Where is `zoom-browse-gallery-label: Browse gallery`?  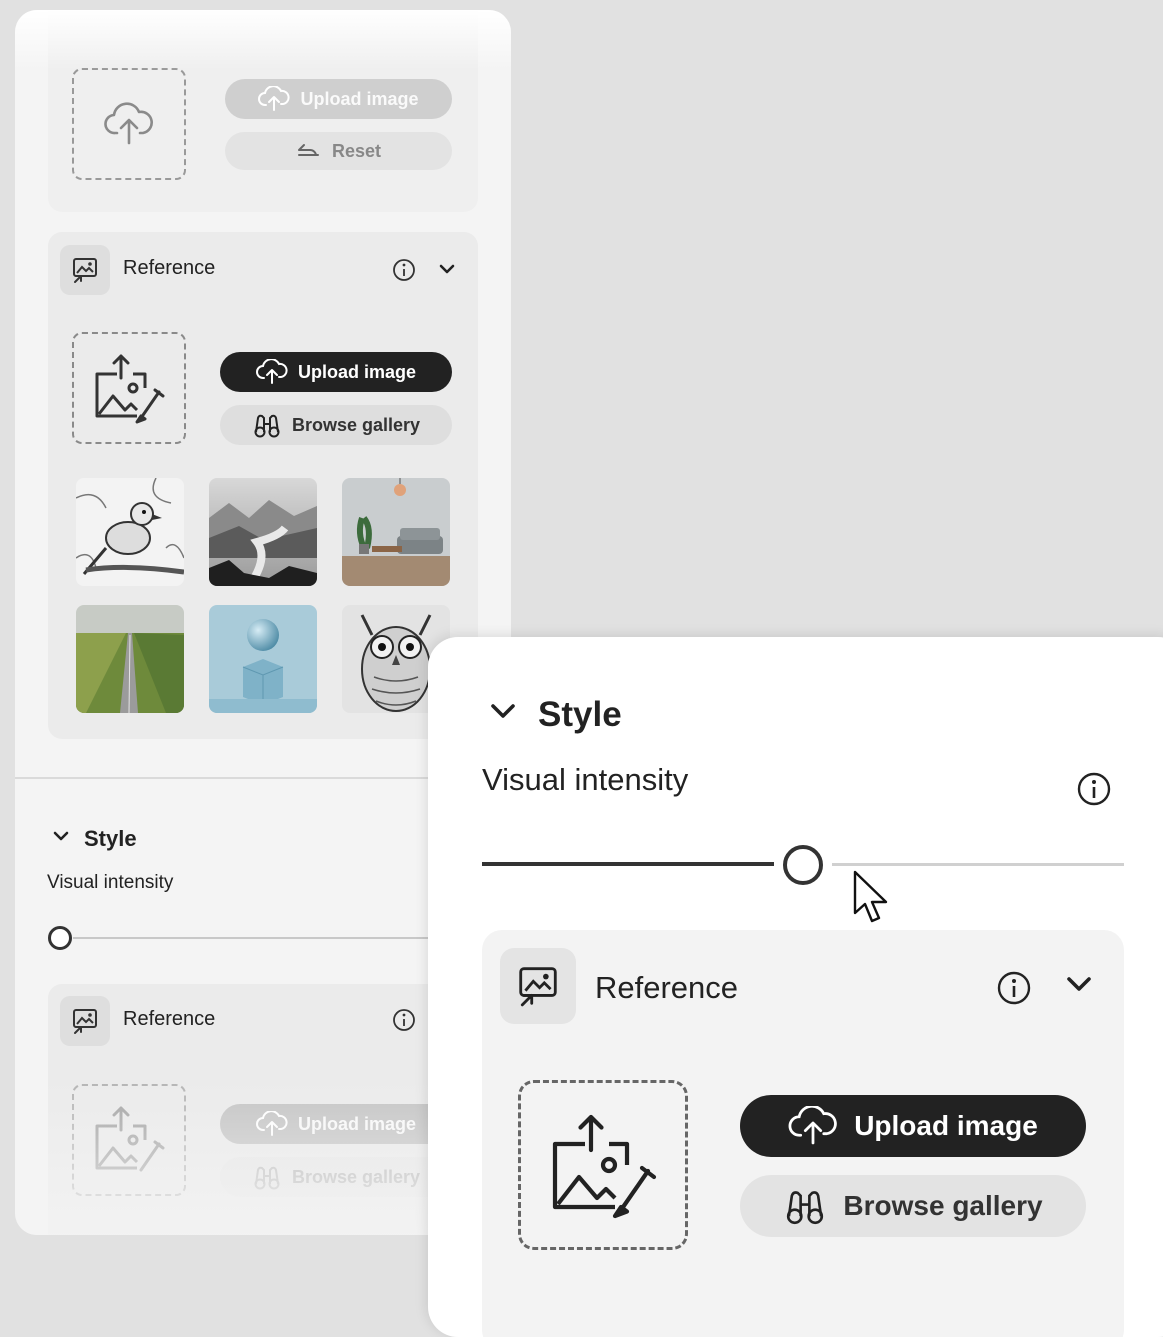 zoom-browse-gallery-label: Browse gallery is located at coordinates (943, 1205).